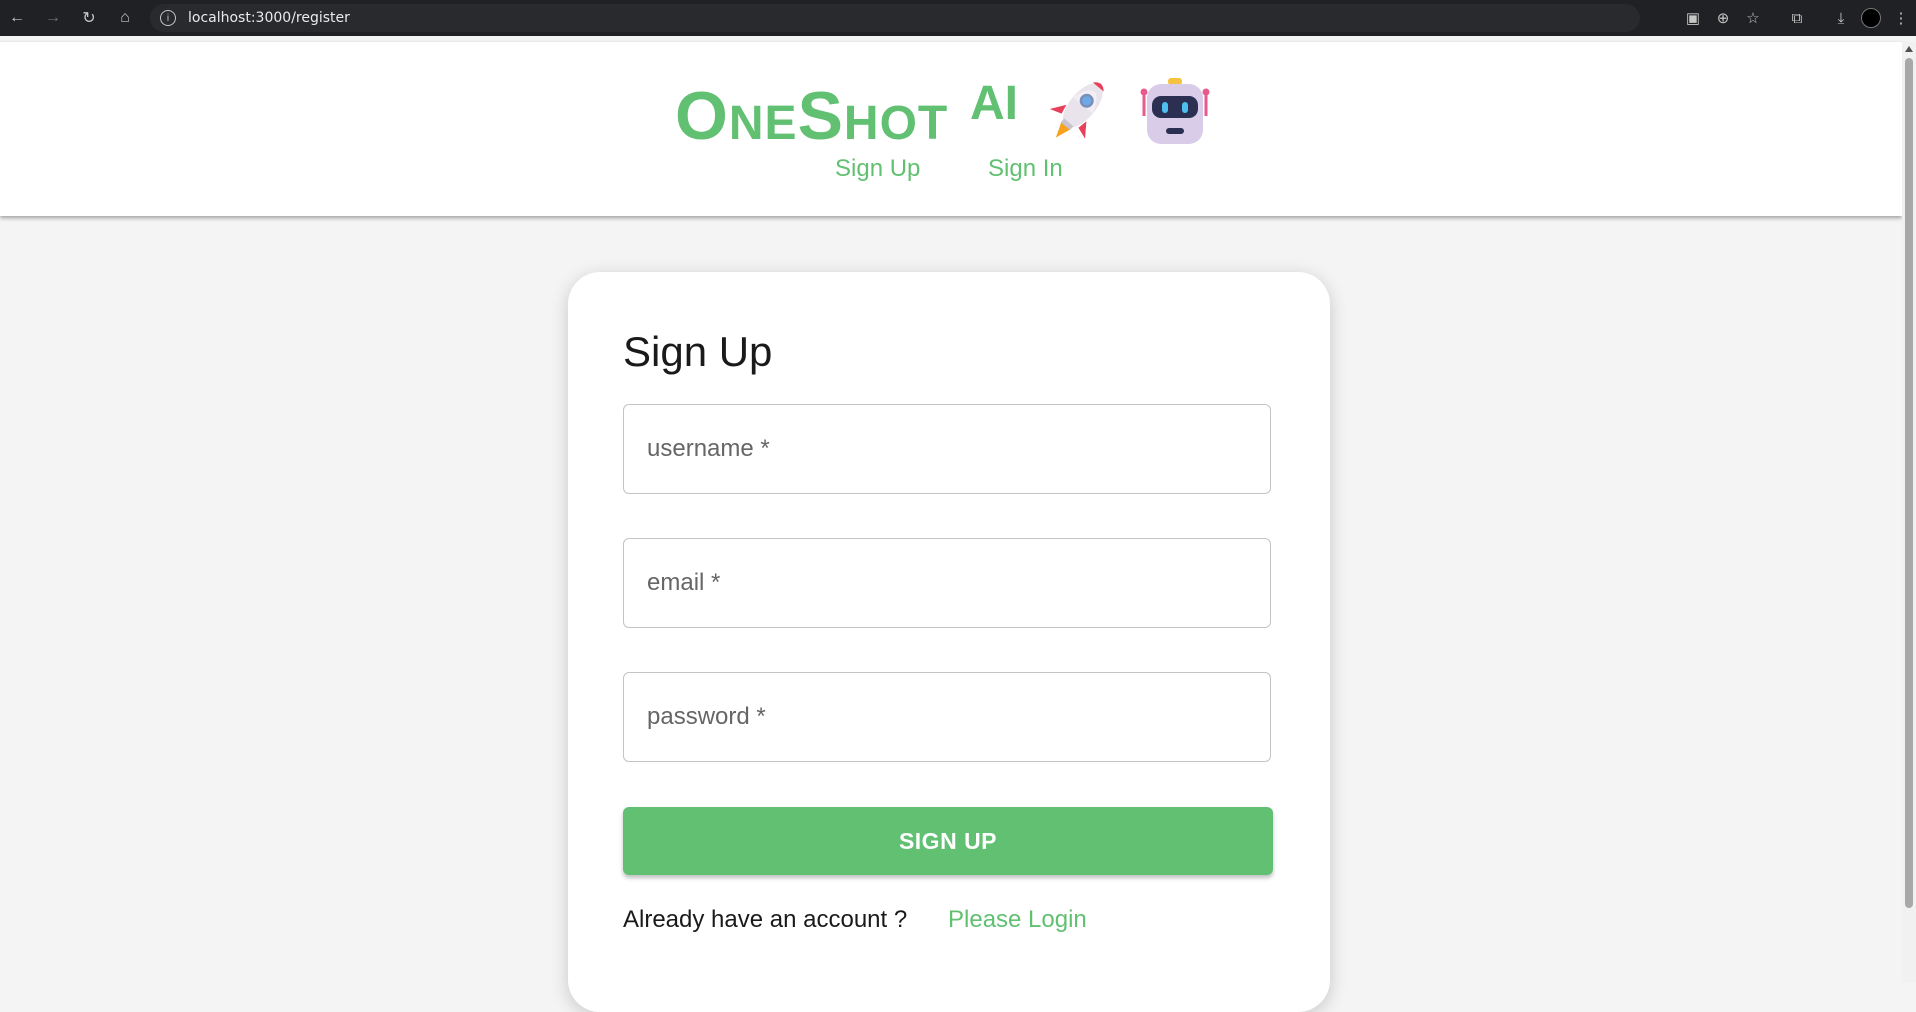 This screenshot has height=1012, width=1916. What do you see at coordinates (1693, 18) in the screenshot?
I see `install-app-icon: ▣` at bounding box center [1693, 18].